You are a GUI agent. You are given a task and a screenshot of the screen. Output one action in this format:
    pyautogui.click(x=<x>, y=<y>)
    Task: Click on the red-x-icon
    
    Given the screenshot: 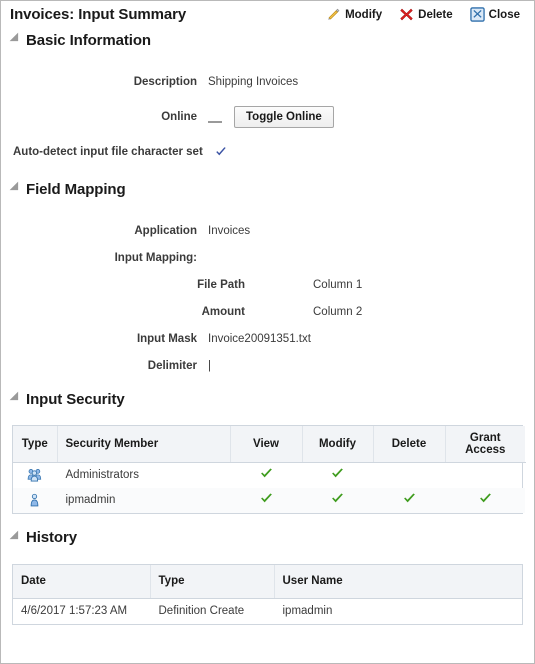 What is the action you would take?
    pyautogui.click(x=406, y=14)
    